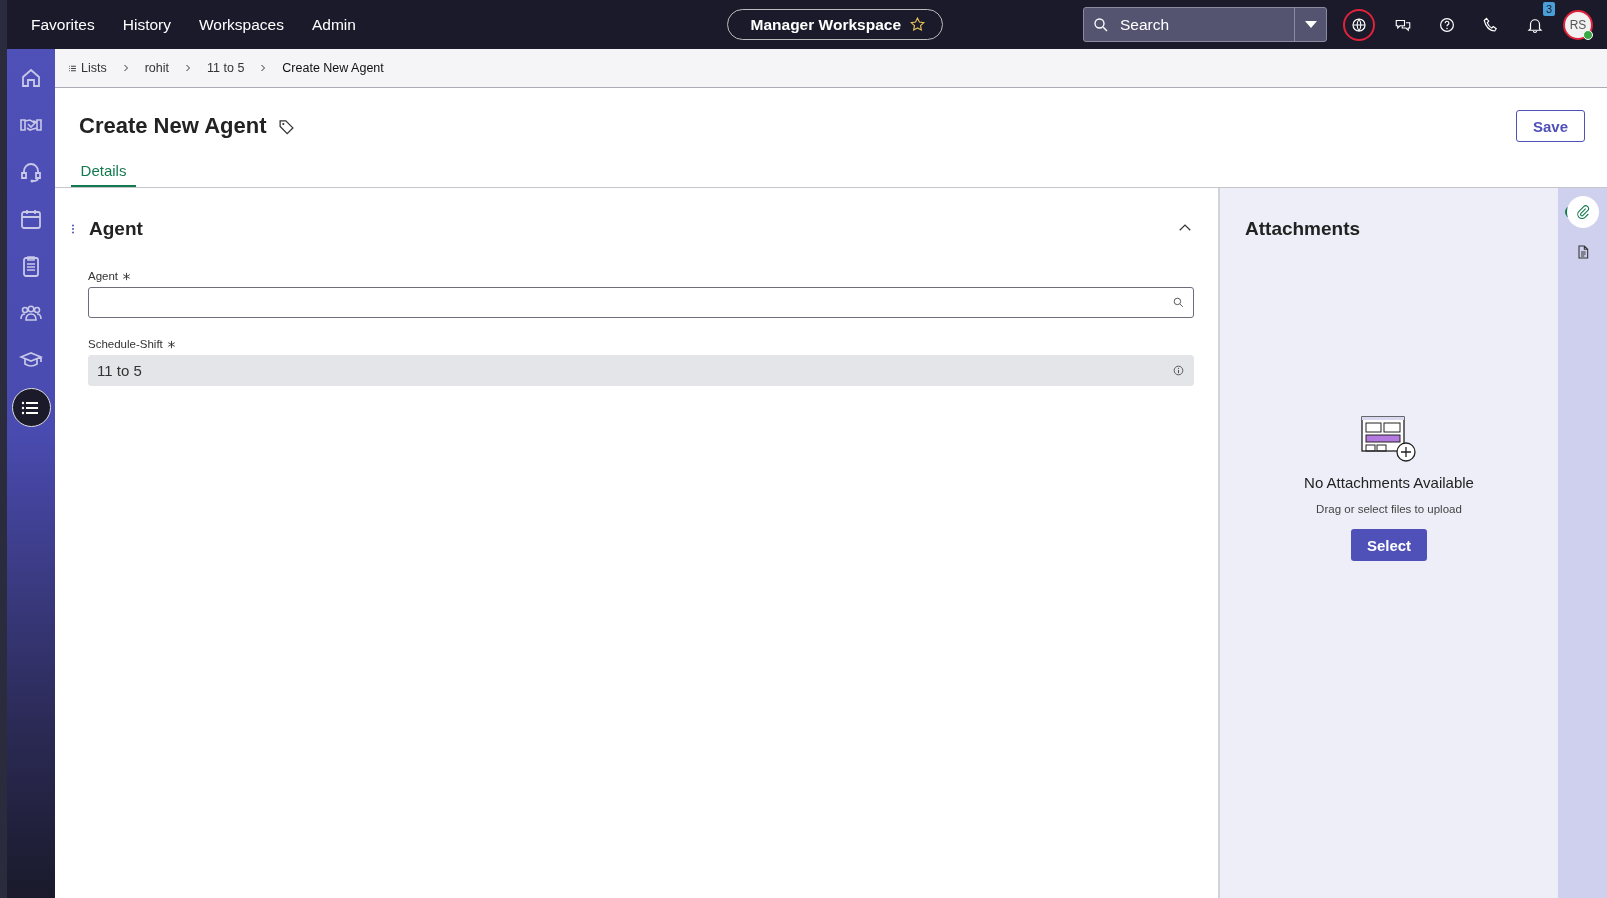 The image size is (1607, 898). I want to click on nav-link: Workspaces, so click(241, 24).